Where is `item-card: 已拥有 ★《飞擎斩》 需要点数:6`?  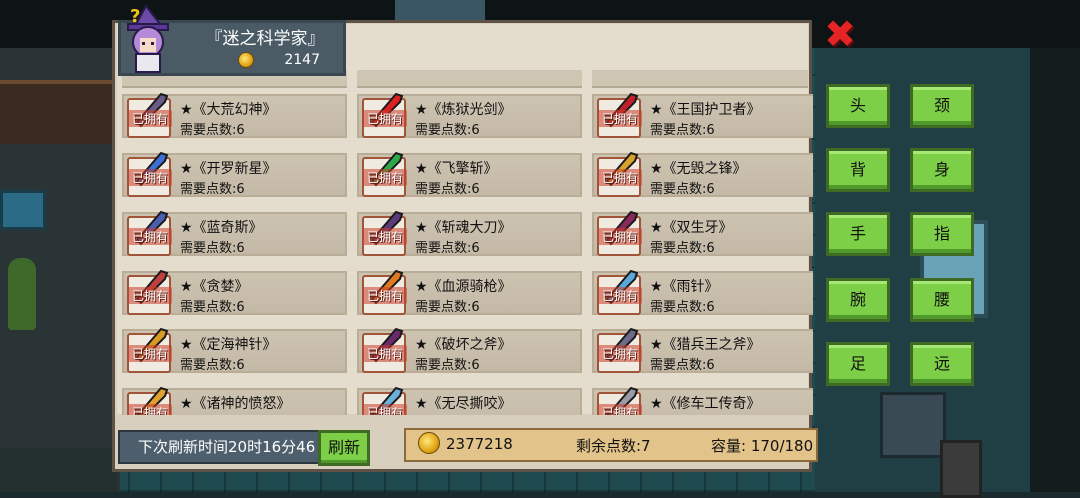
item-card: 已拥有 ★《飞擎斩》 需要点数:6 is located at coordinates (469, 174).